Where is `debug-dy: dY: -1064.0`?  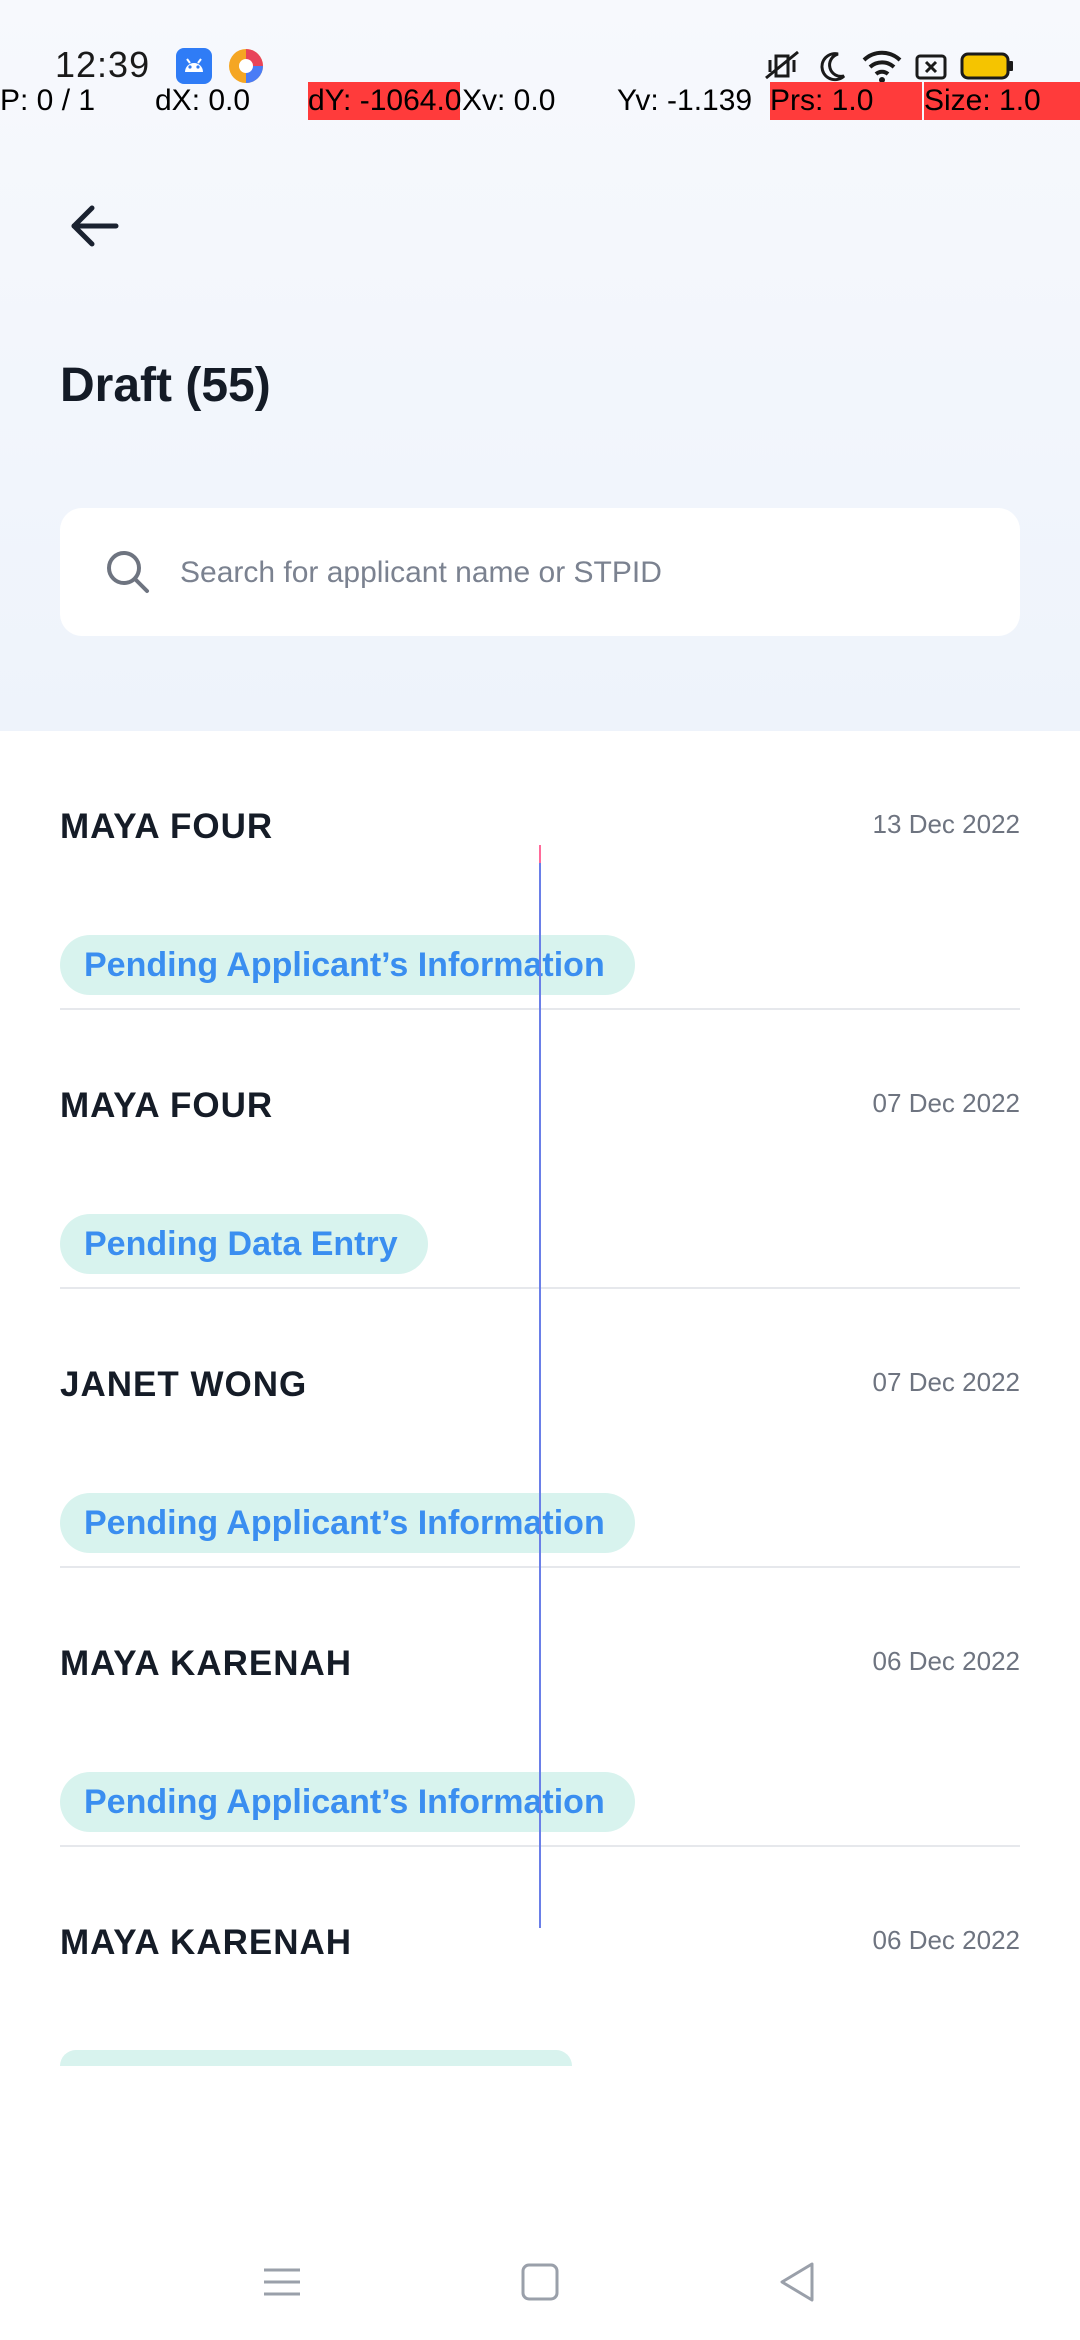
debug-dy: dY: -1064.0 is located at coordinates (384, 101).